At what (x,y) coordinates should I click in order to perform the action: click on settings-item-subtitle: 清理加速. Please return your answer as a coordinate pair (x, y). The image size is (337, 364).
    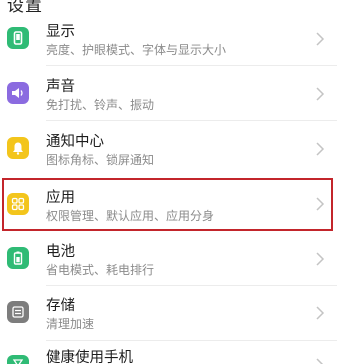
    Looking at the image, I should click on (70, 324).